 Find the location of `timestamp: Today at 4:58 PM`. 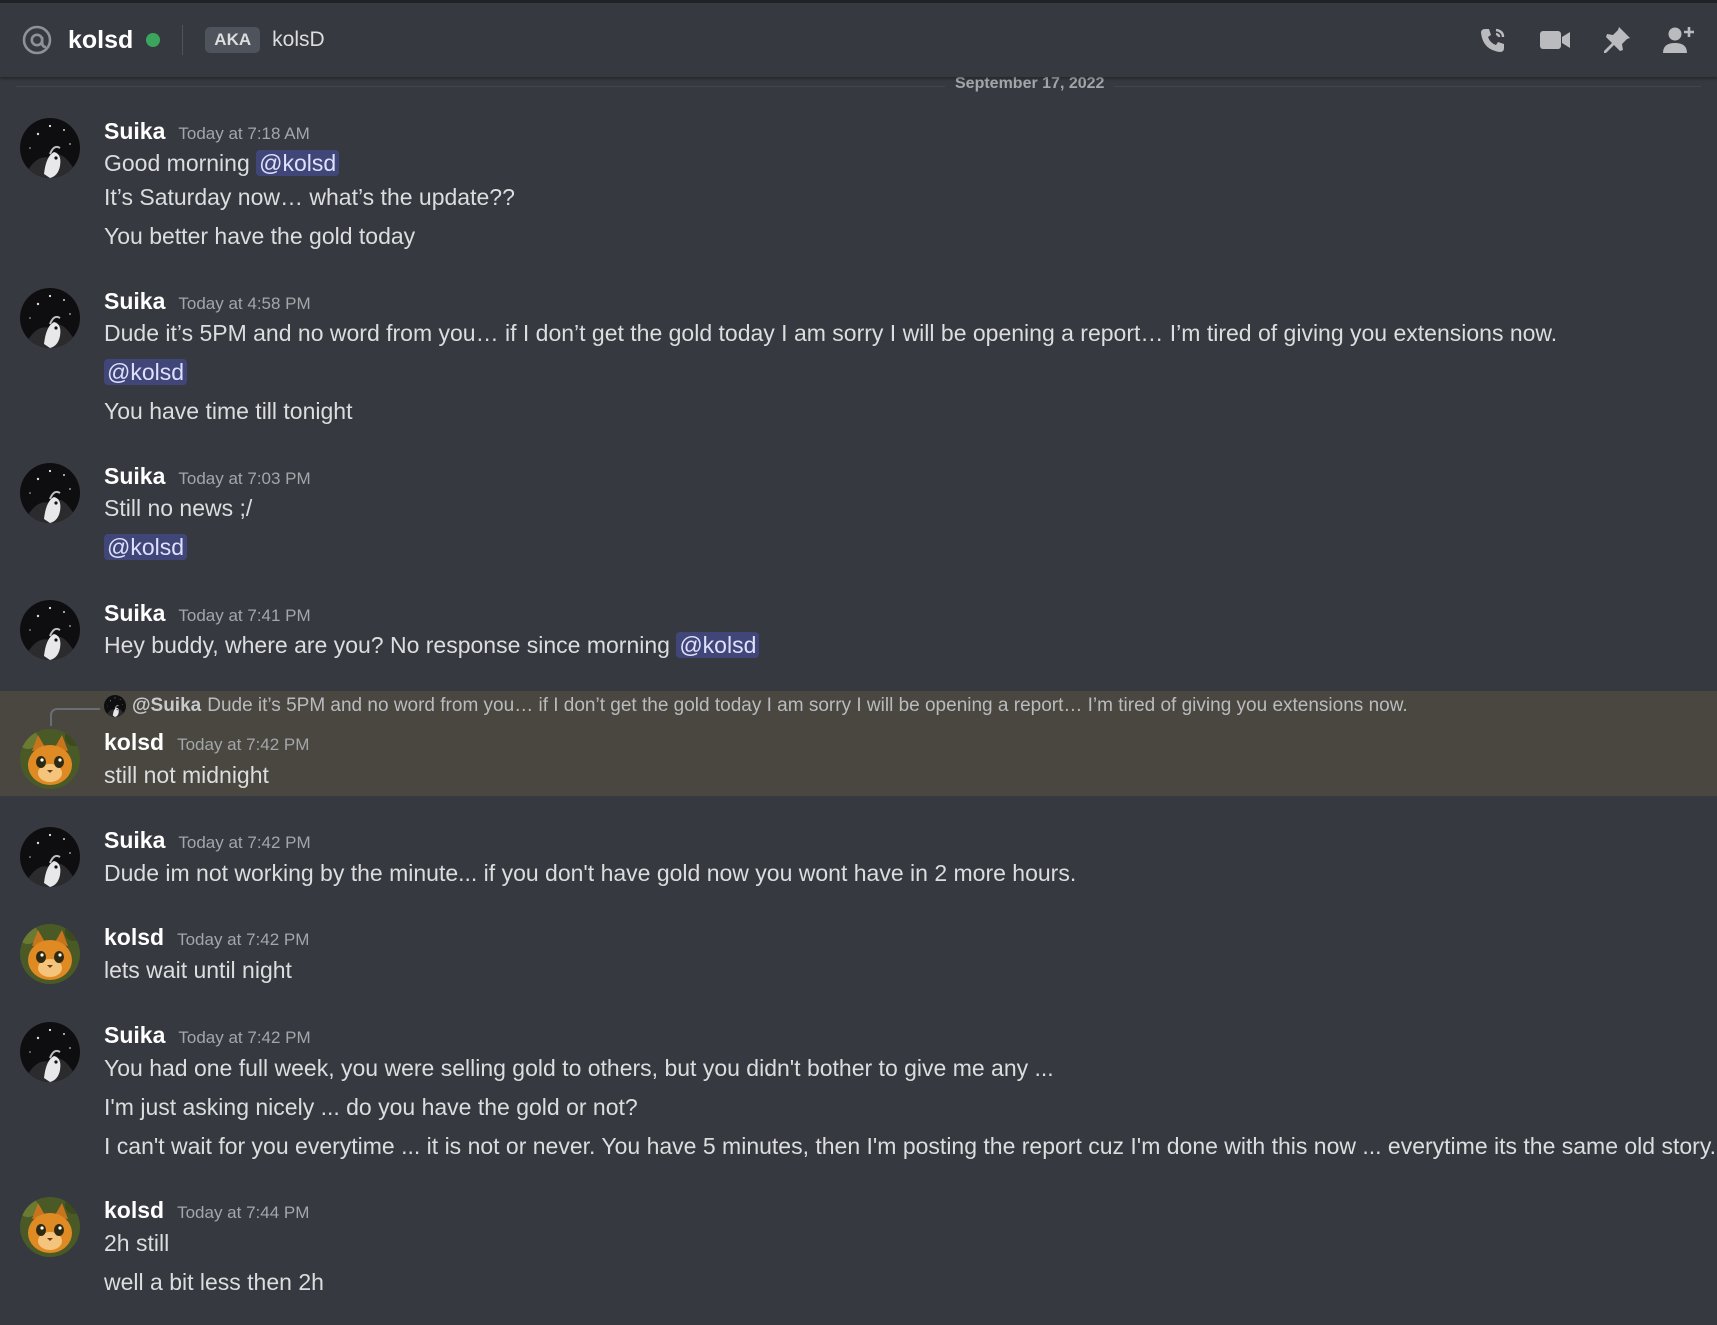

timestamp: Today at 4:58 PM is located at coordinates (244, 303).